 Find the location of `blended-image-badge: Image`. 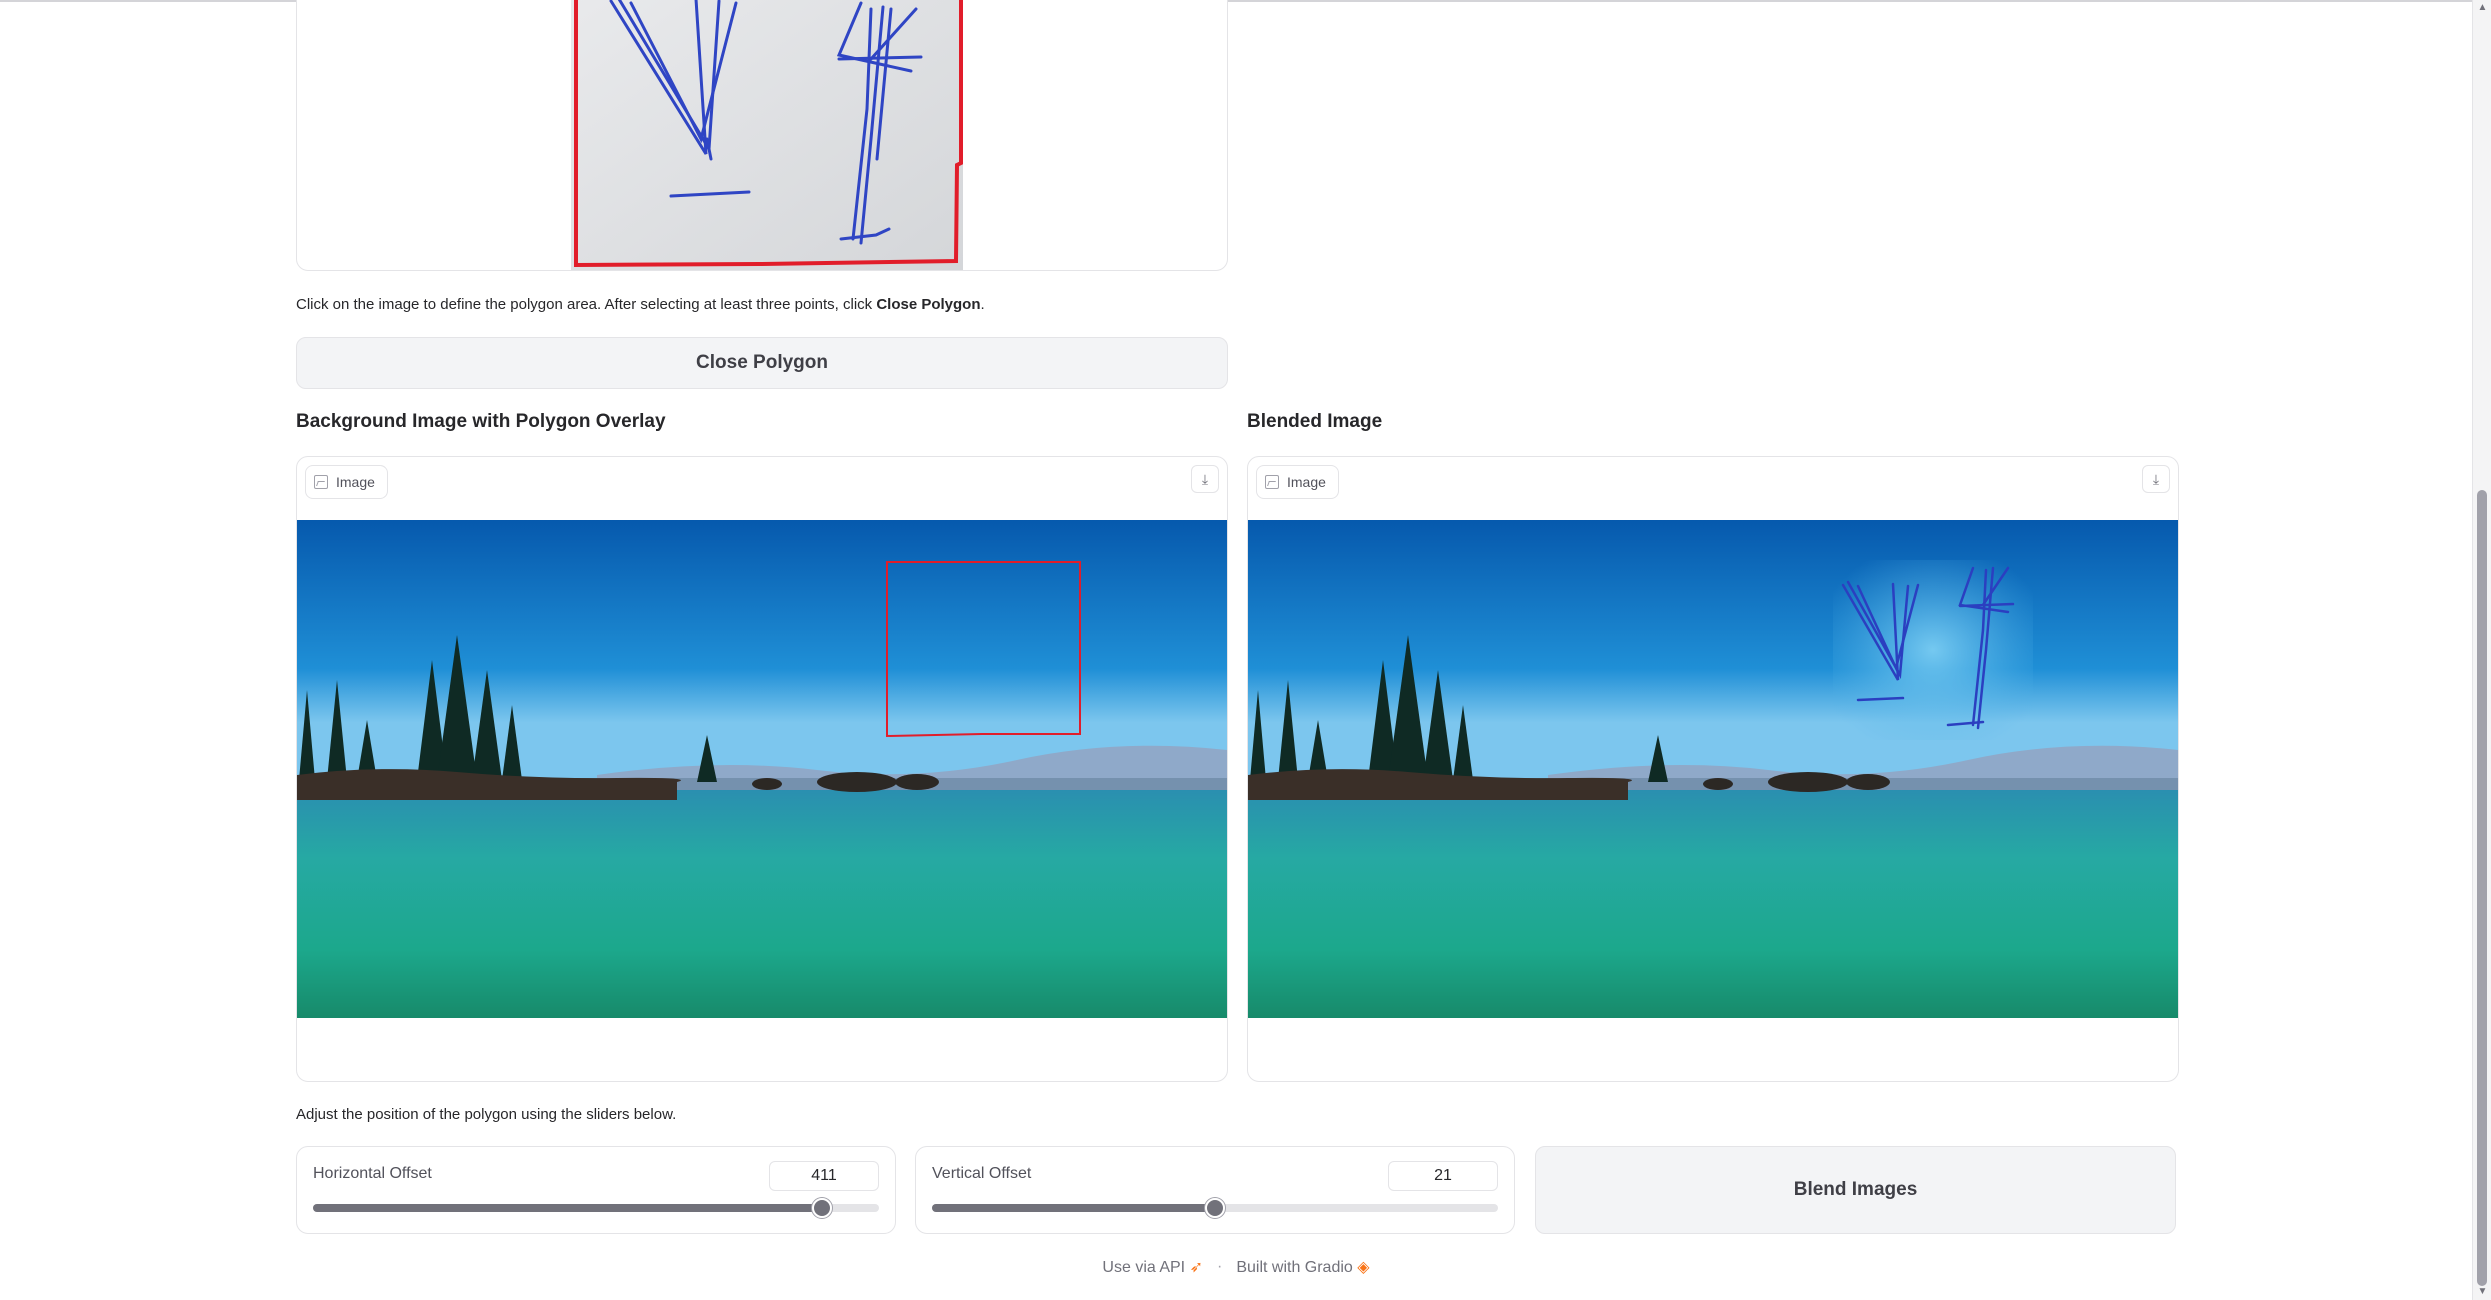

blended-image-badge: Image is located at coordinates (1297, 482).